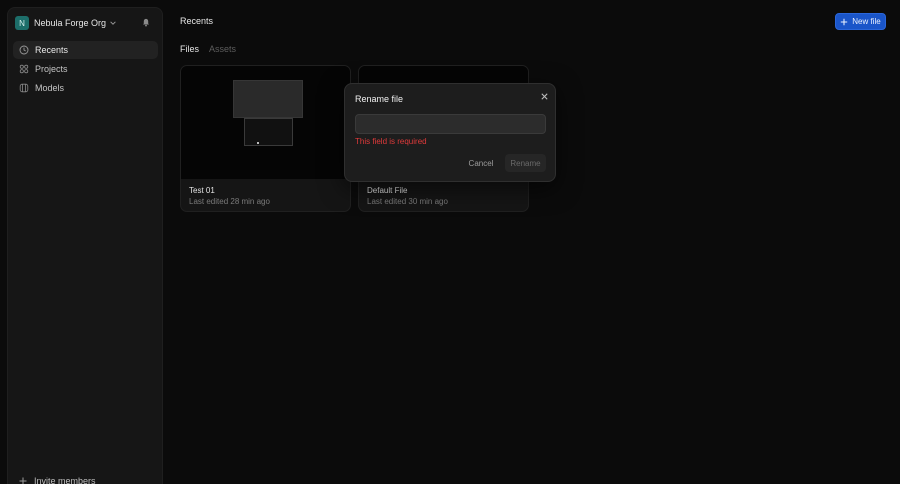 The height and width of the screenshot is (484, 900). What do you see at coordinates (387, 190) in the screenshot?
I see `file-name: Default File` at bounding box center [387, 190].